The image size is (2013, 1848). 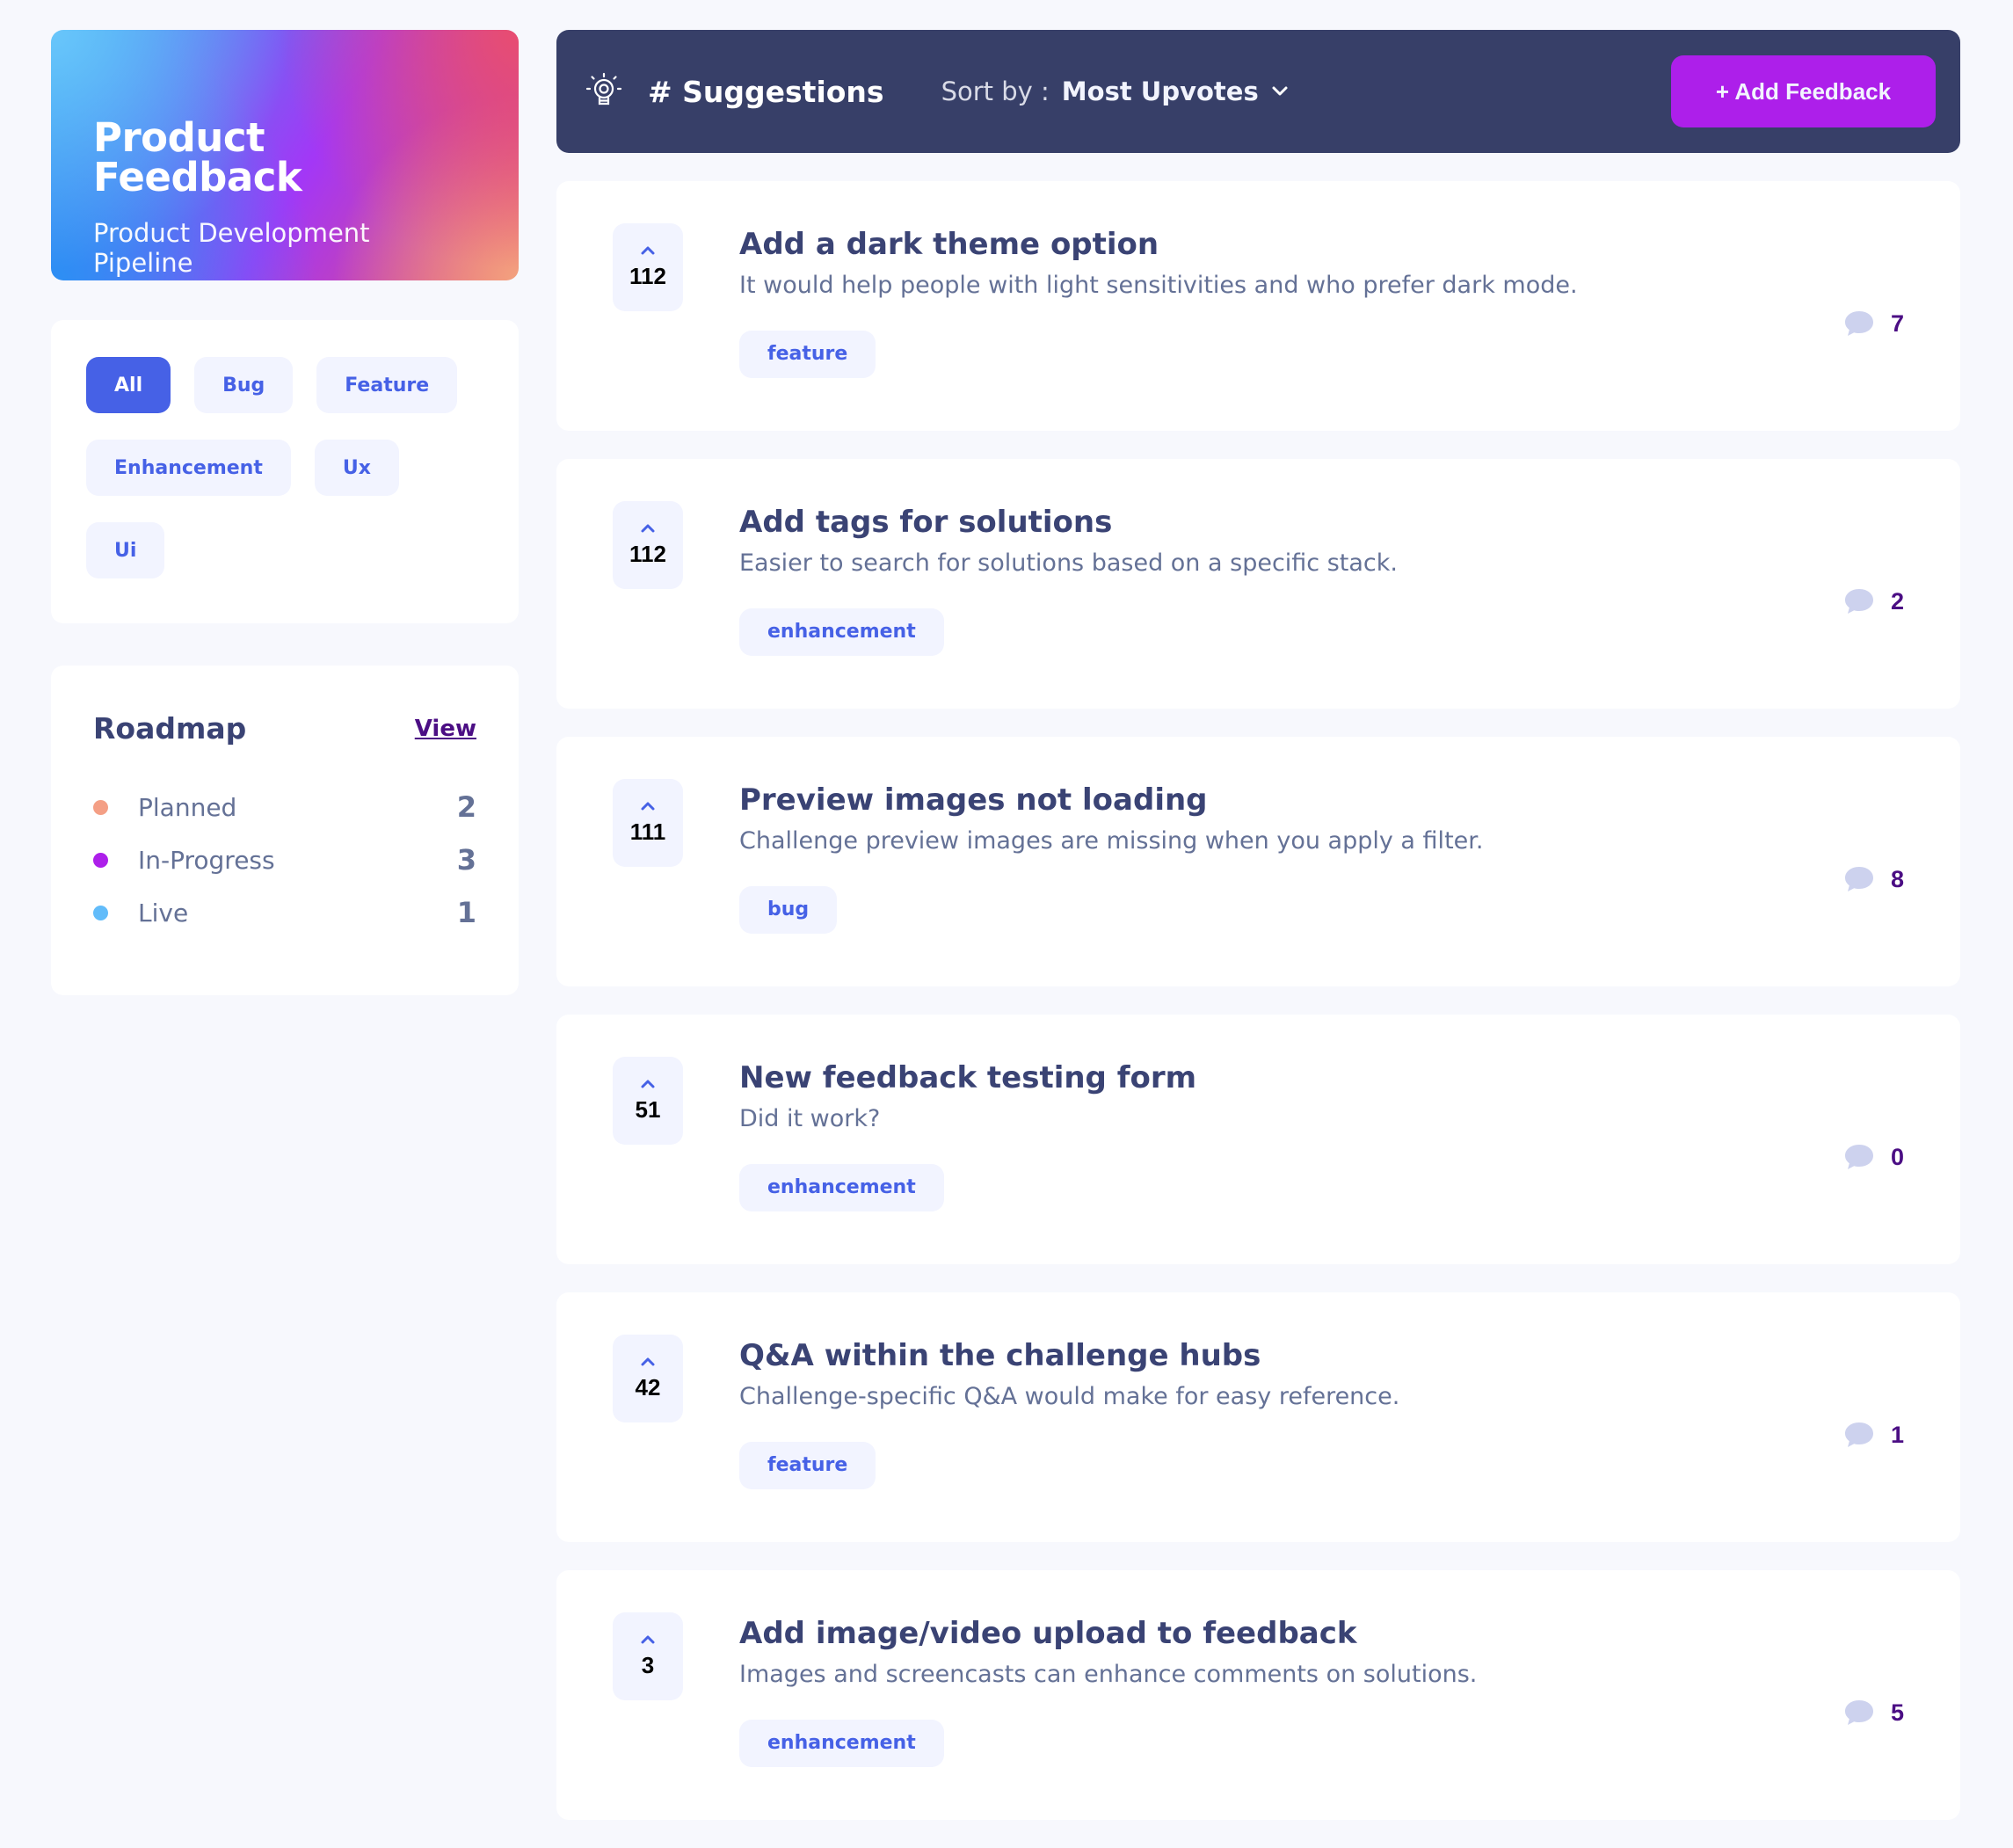 What do you see at coordinates (603, 88) in the screenshot?
I see `bulb-icon` at bounding box center [603, 88].